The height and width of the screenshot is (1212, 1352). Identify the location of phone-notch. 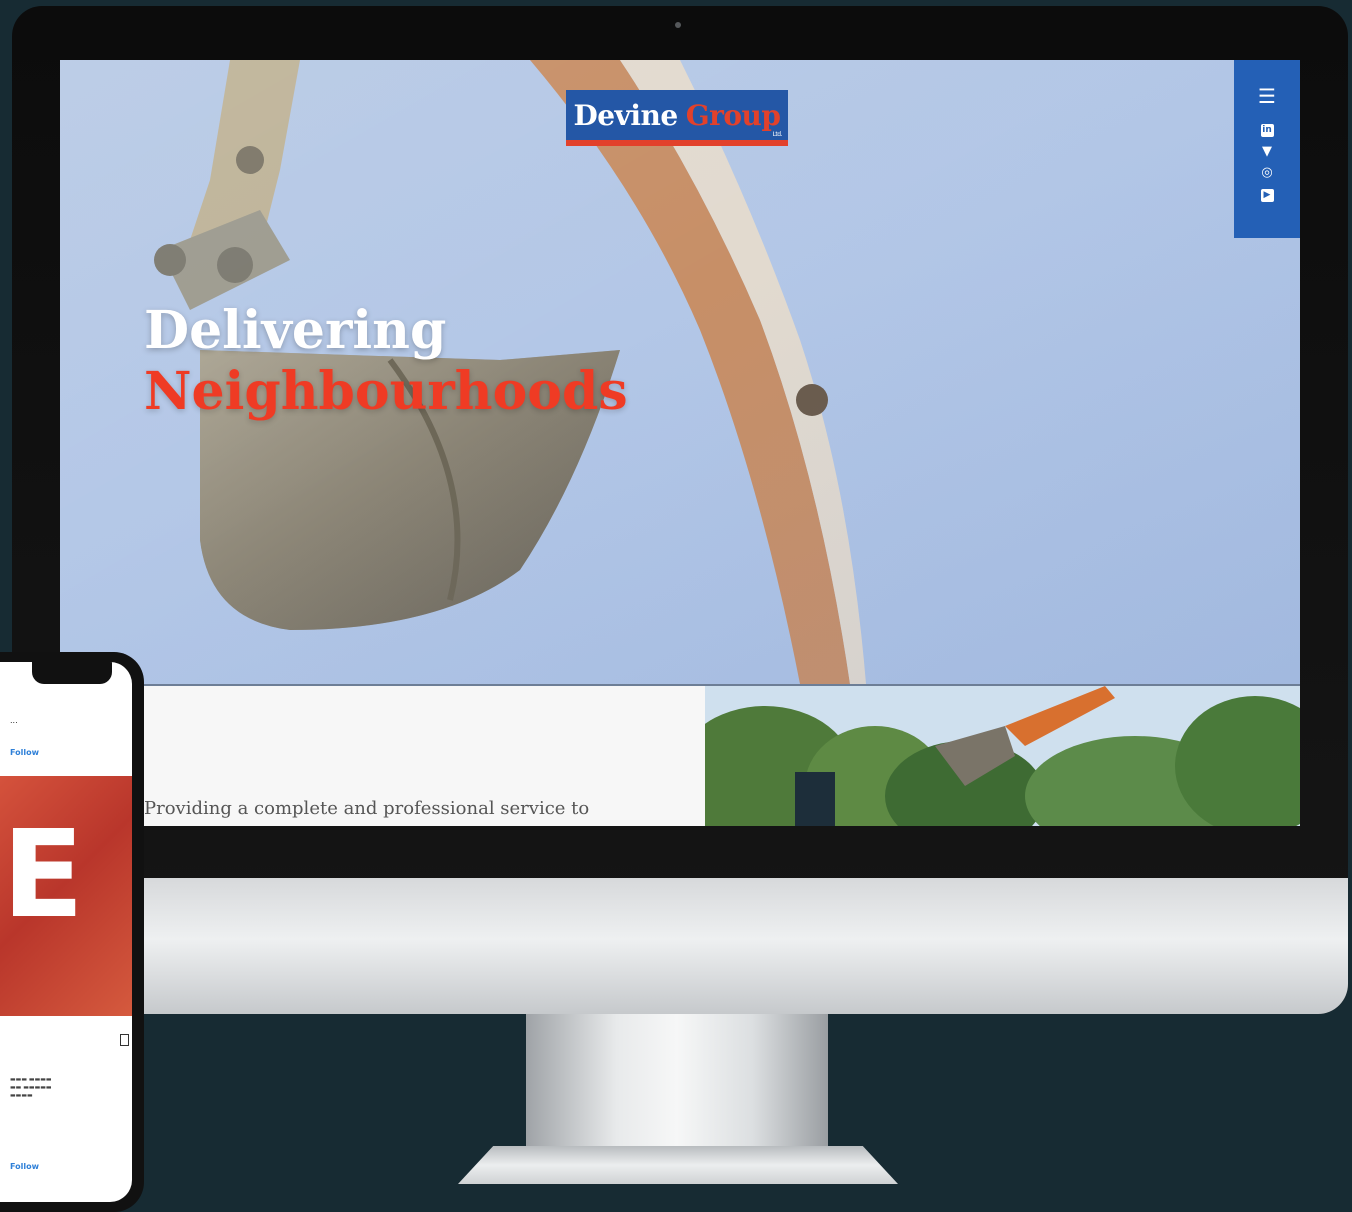
(72, 673).